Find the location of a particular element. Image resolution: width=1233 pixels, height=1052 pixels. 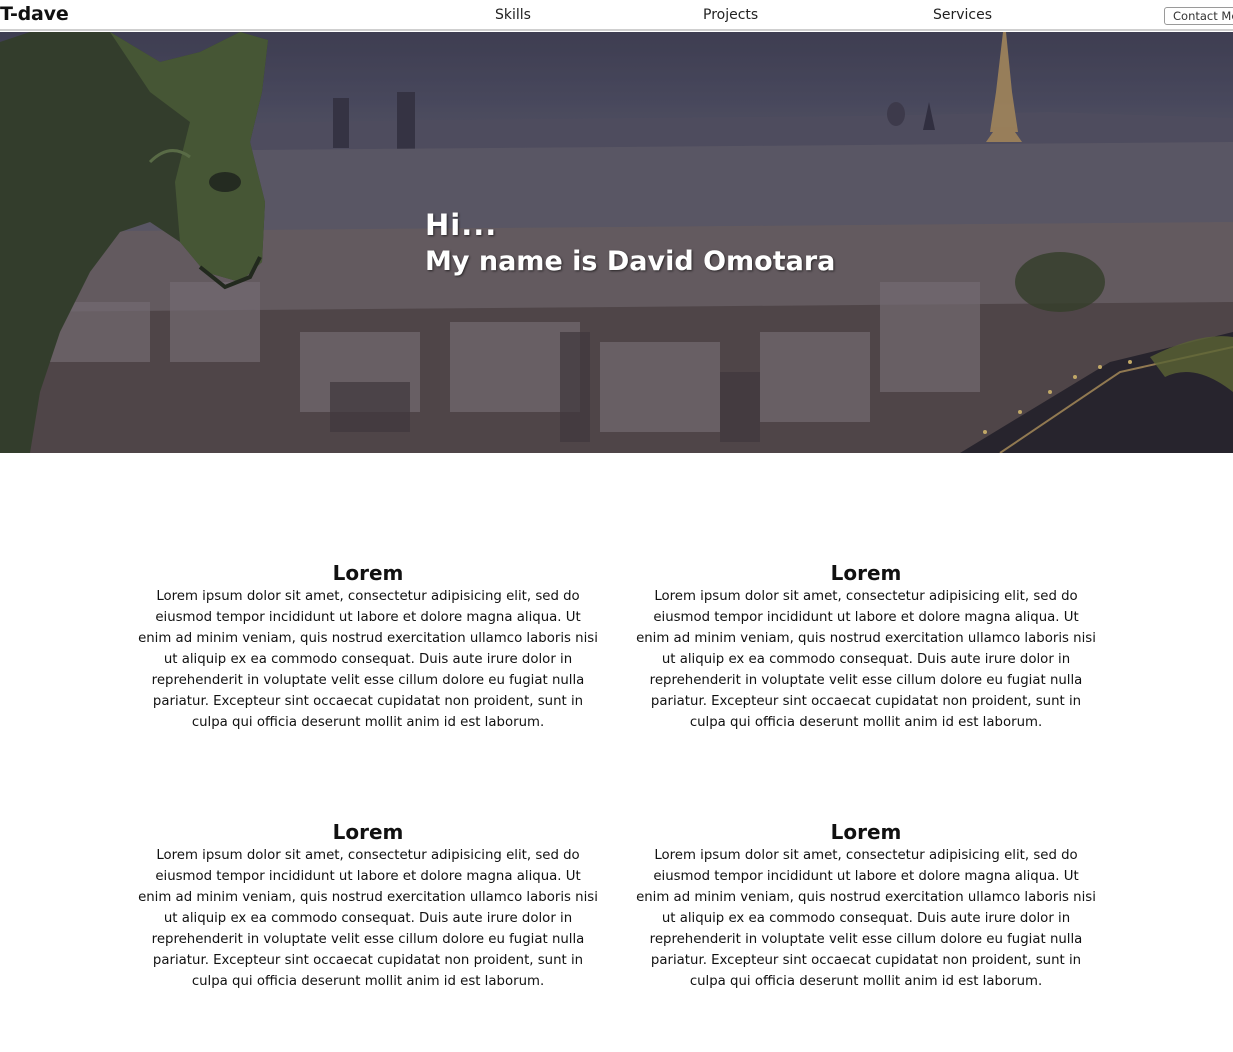

hero-name: My name is David Omotara is located at coordinates (630, 261).